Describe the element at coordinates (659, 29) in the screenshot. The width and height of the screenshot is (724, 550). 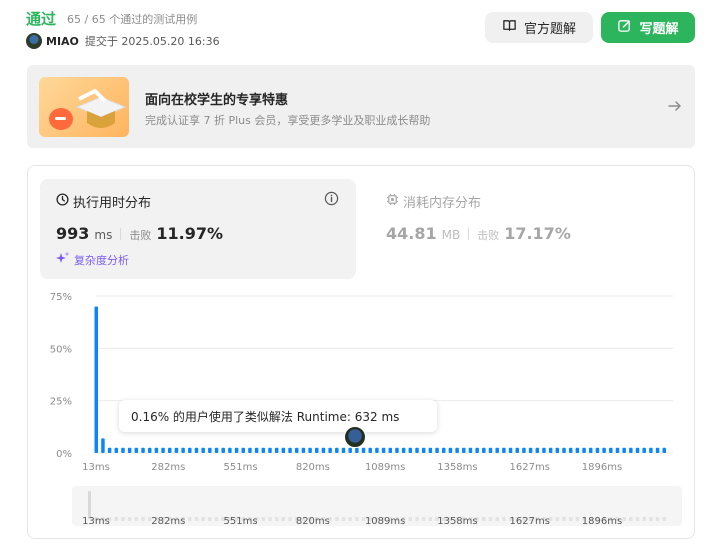
I see `write-solution-label: 写题解` at that location.